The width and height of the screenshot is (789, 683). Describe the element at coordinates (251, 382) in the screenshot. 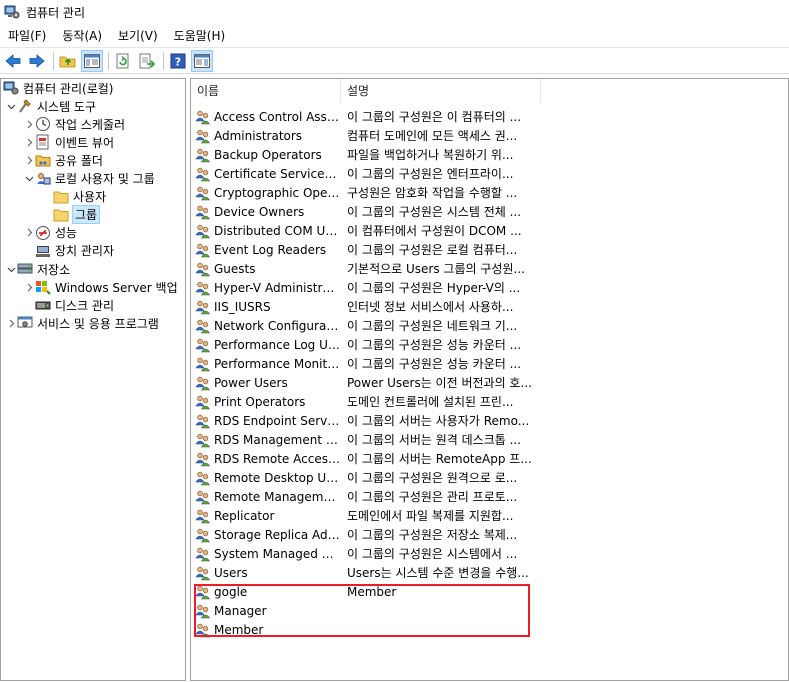

I see `group-name: Power Users` at that location.